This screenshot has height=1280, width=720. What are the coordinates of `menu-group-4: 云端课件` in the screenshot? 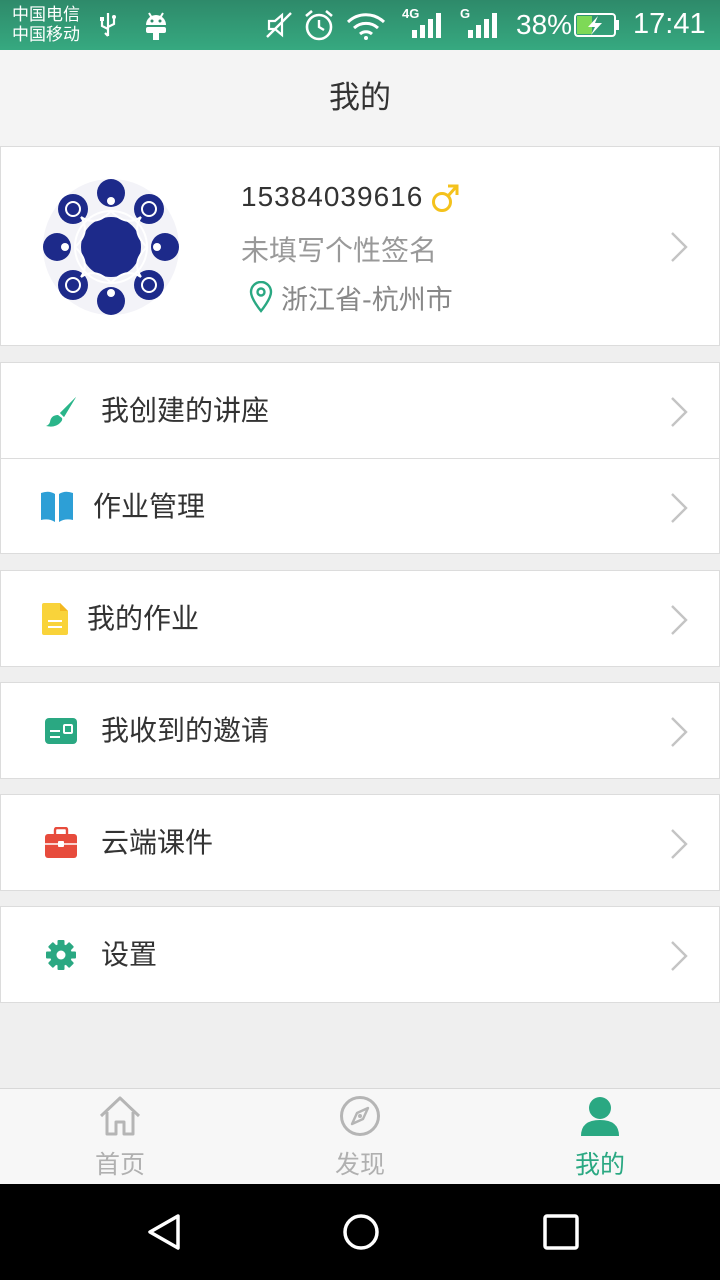 It's located at (360, 842).